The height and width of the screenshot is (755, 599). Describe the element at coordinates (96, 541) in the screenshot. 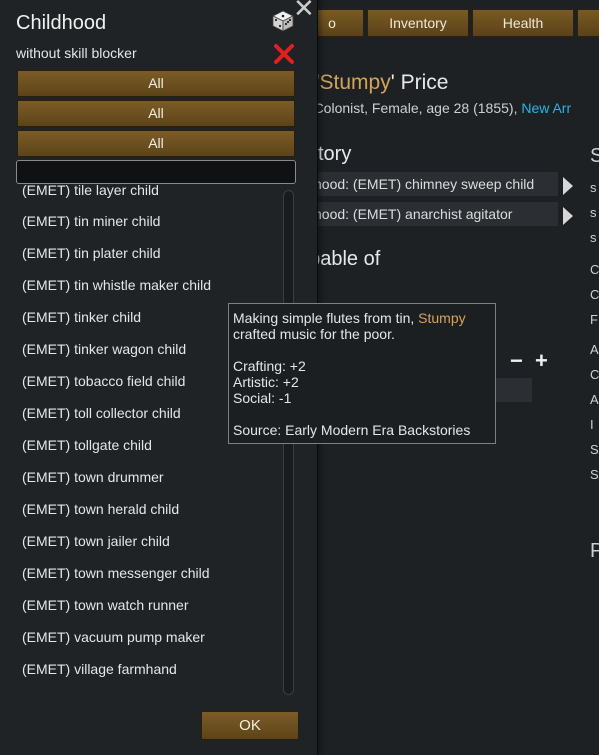

I see `list-item: (EMET) town jailer child` at that location.